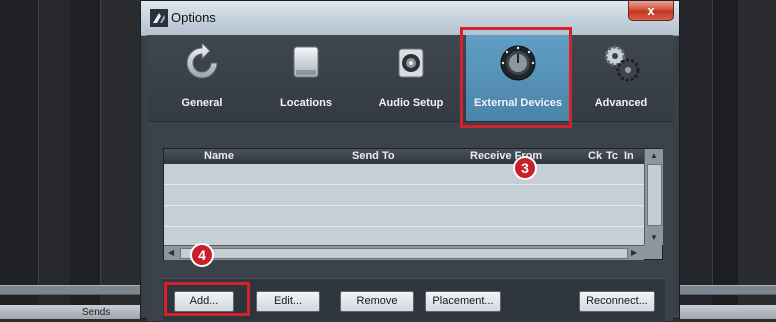 This screenshot has width=776, height=322. I want to click on column-header-in: In, so click(629, 156).